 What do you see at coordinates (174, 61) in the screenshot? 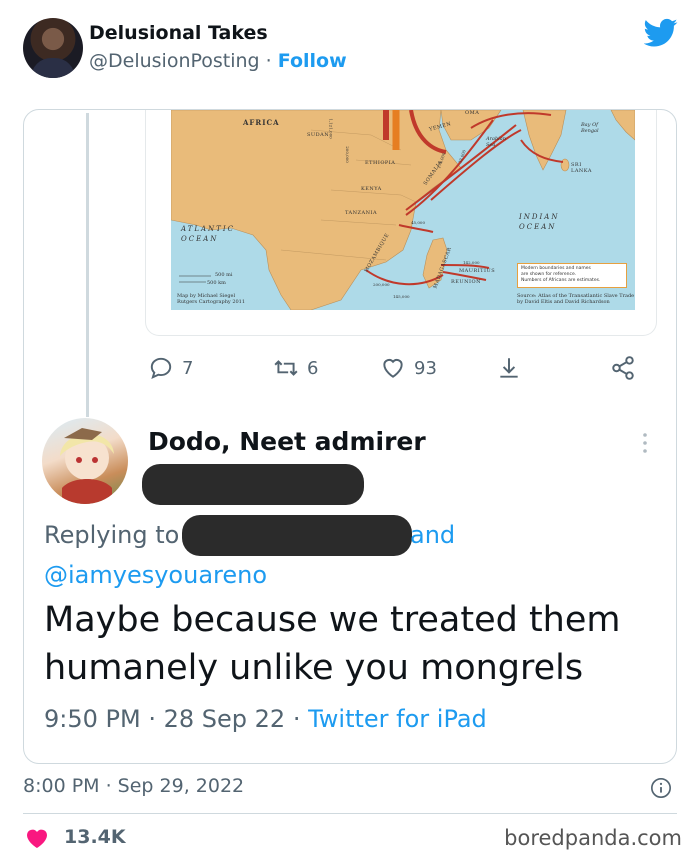
I see `handle: @DelusionPosting` at bounding box center [174, 61].